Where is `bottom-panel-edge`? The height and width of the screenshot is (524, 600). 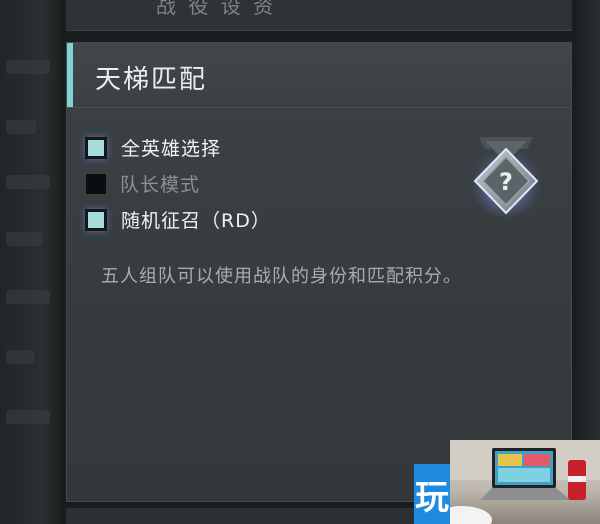 bottom-panel-edge is located at coordinates (240, 516).